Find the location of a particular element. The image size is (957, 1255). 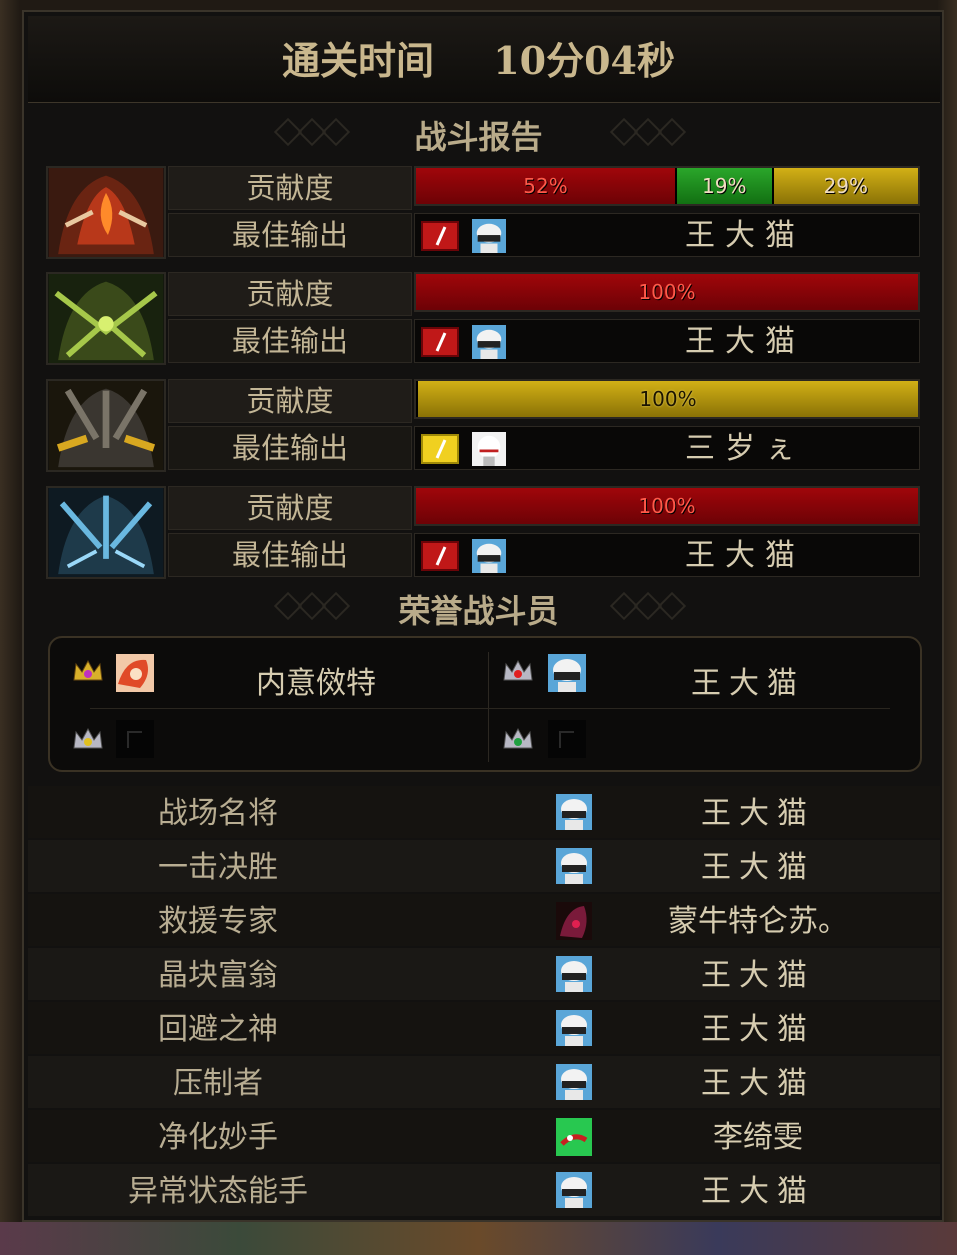

award-player-name: 李绮雯 is located at coordinates (758, 1137).